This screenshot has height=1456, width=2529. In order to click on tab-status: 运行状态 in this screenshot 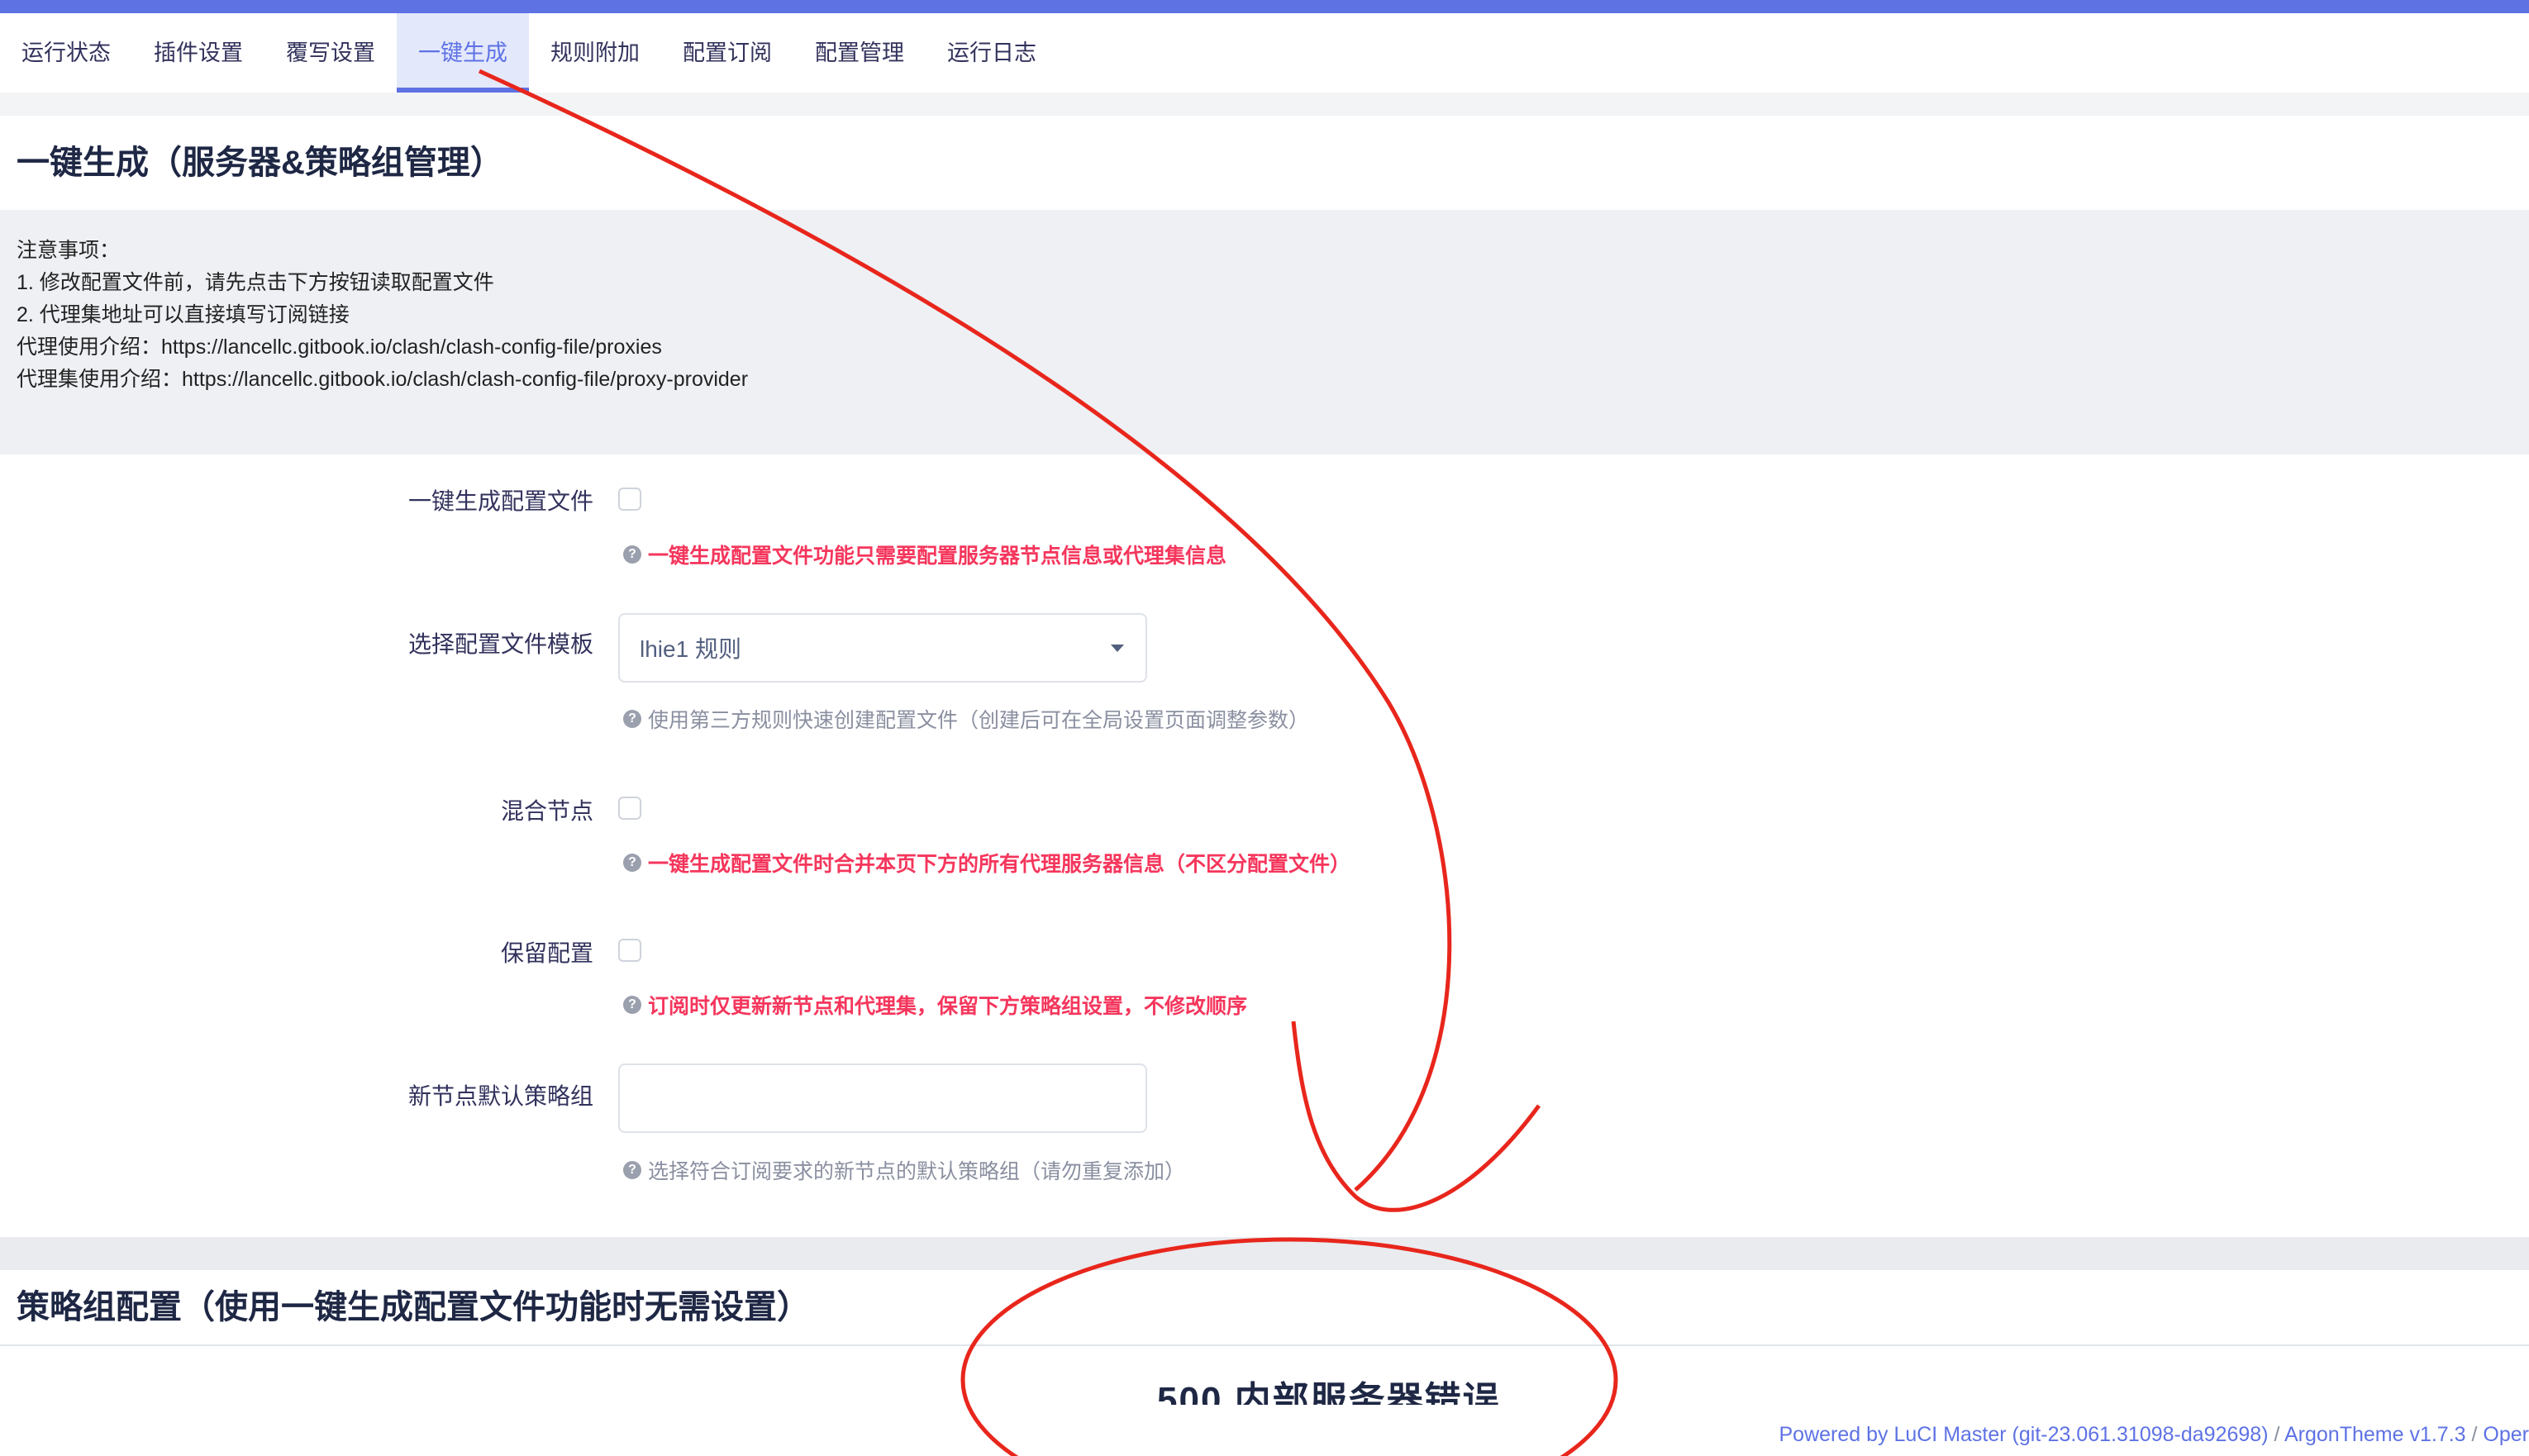, I will do `click(66, 53)`.